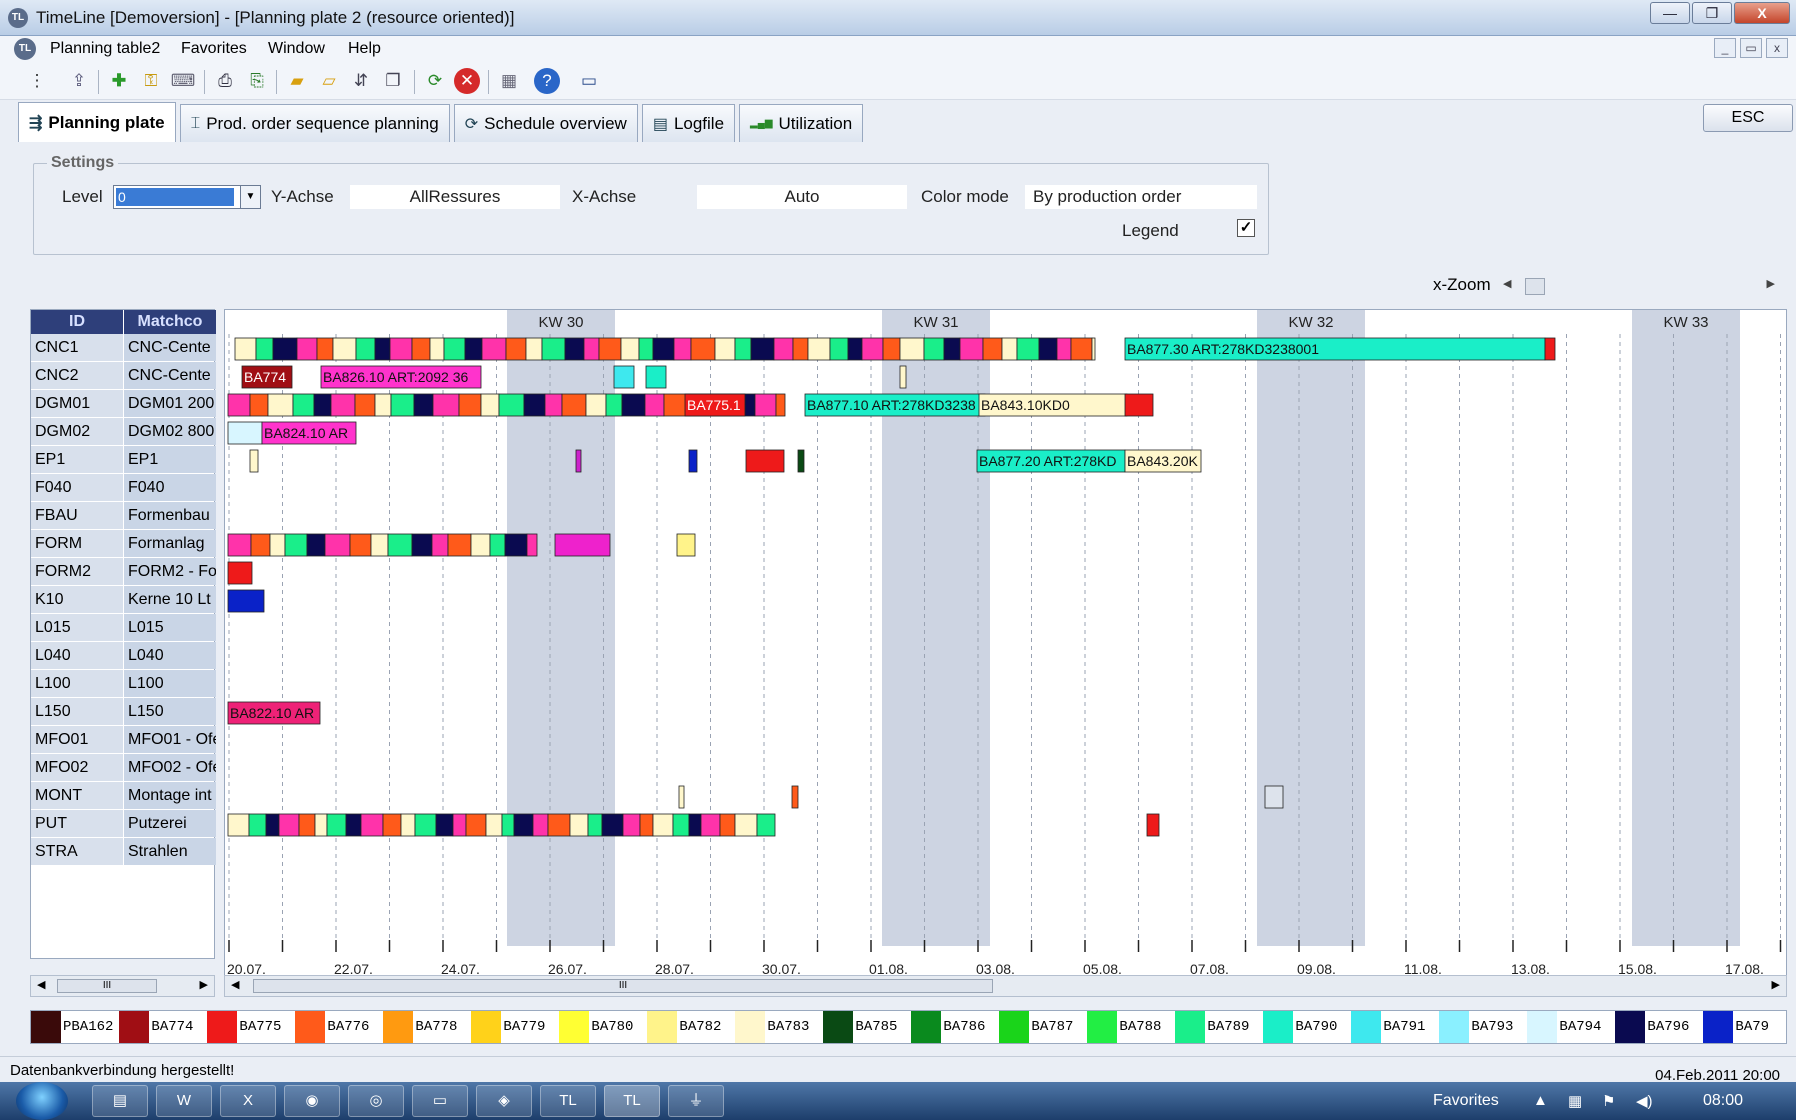 This screenshot has width=1796, height=1120. I want to click on start-button, so click(42, 1101).